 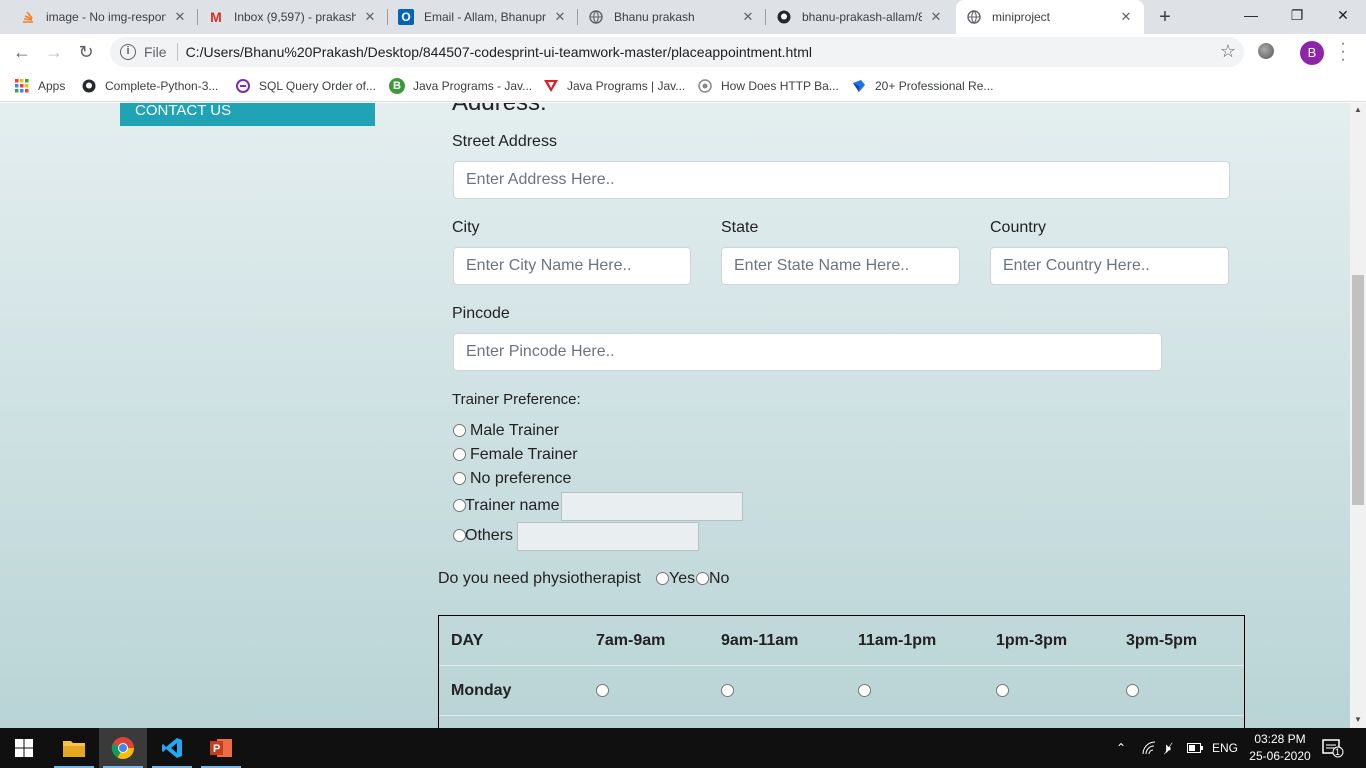 What do you see at coordinates (1195, 748) in the screenshot?
I see `battery-icon` at bounding box center [1195, 748].